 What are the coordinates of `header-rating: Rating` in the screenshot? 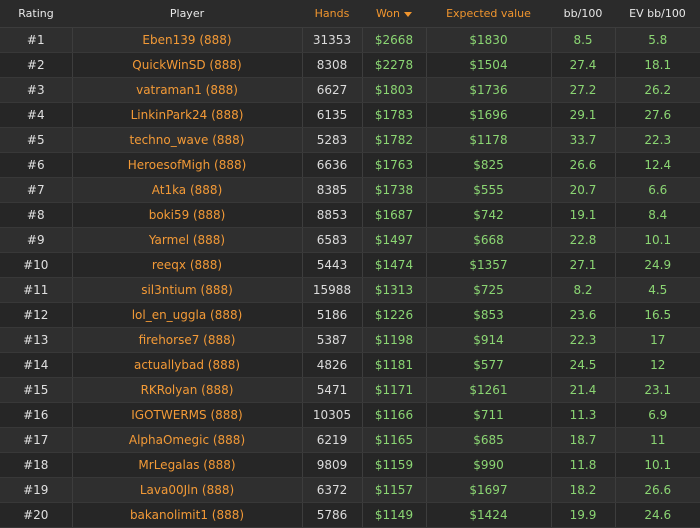 It's located at (36, 14).